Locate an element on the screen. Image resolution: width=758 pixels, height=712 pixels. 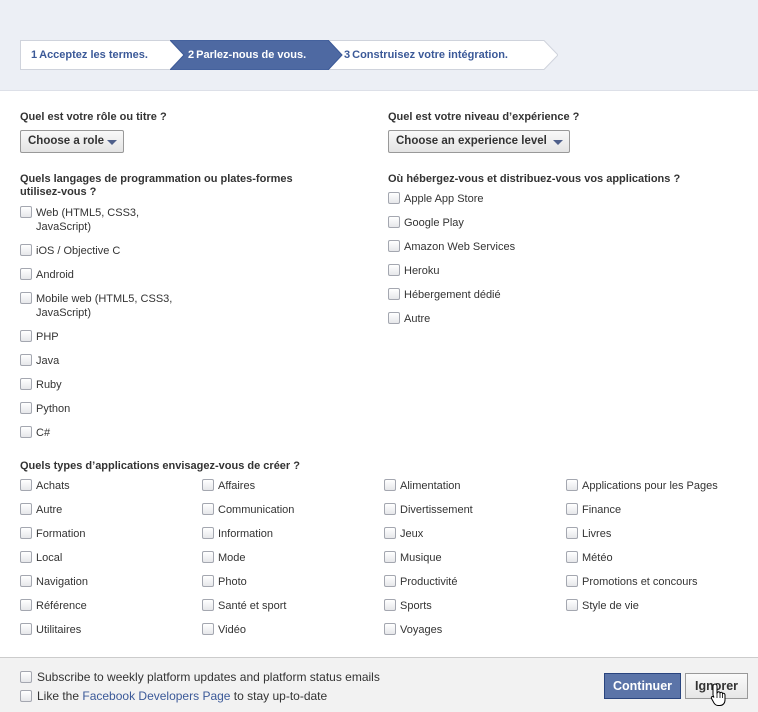
app-type-label: Formation is located at coordinates (61, 534).